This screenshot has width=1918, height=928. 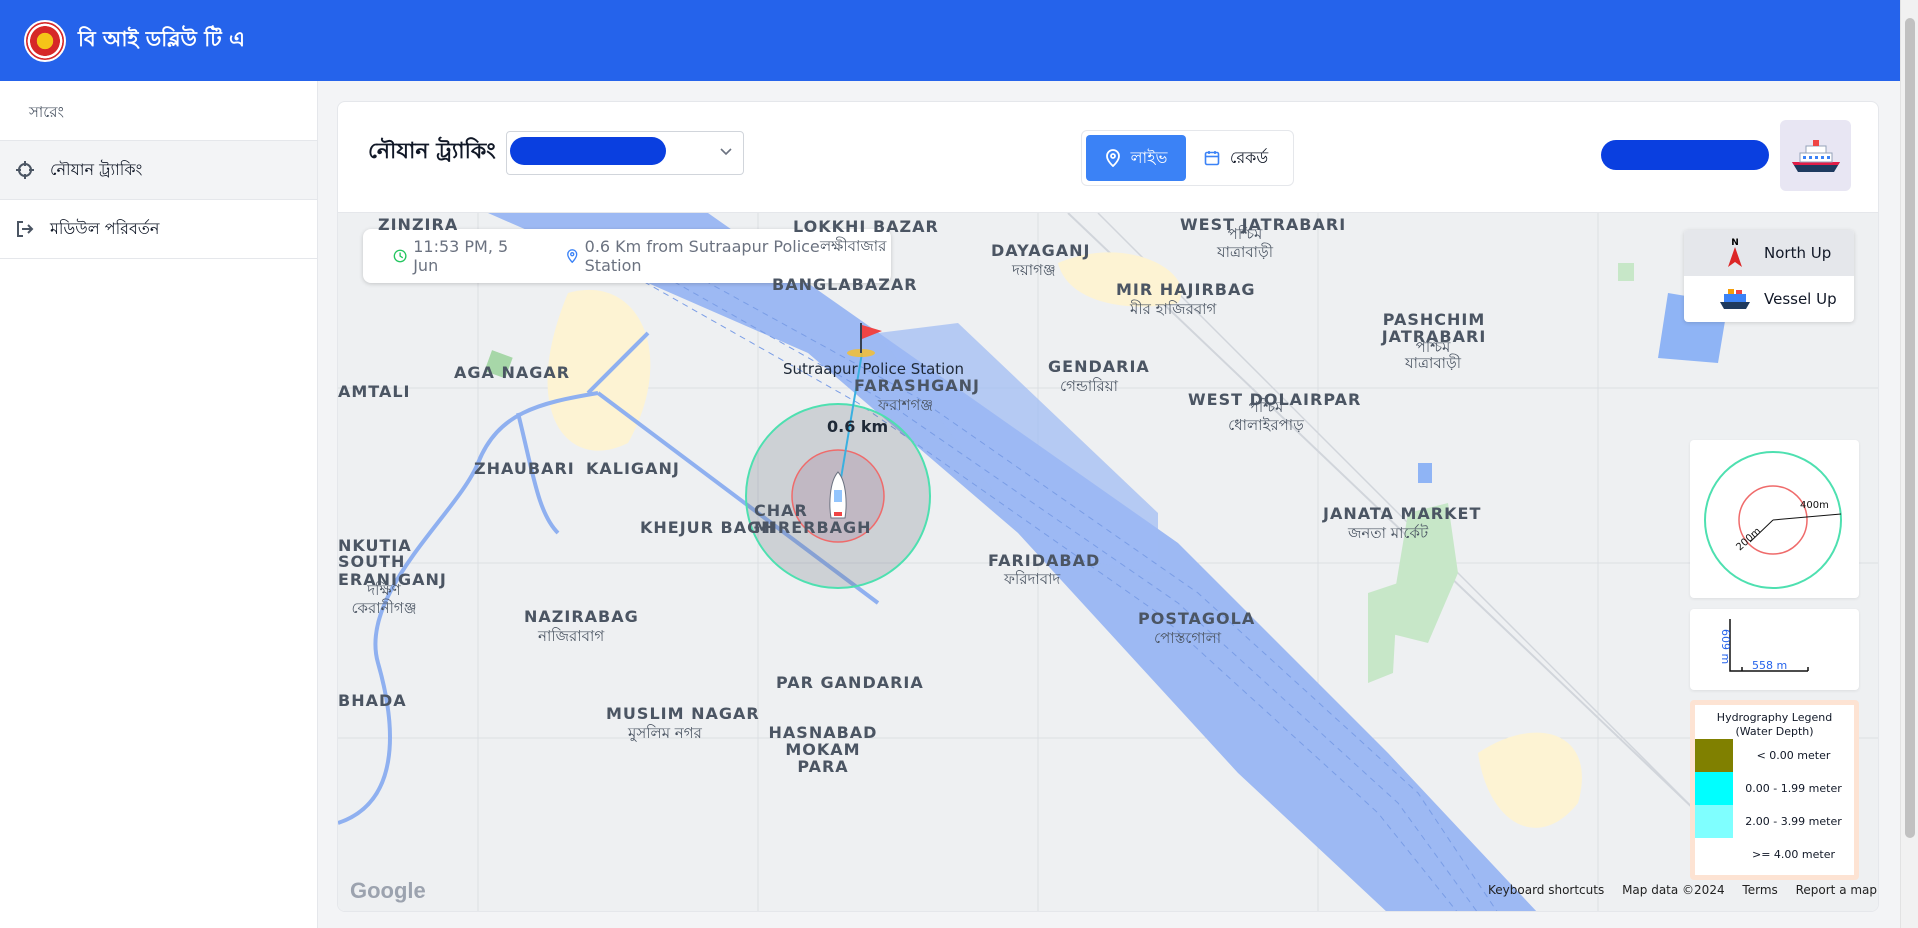 What do you see at coordinates (917, 385) in the screenshot?
I see `place-farashganj: FARASHGANJ` at bounding box center [917, 385].